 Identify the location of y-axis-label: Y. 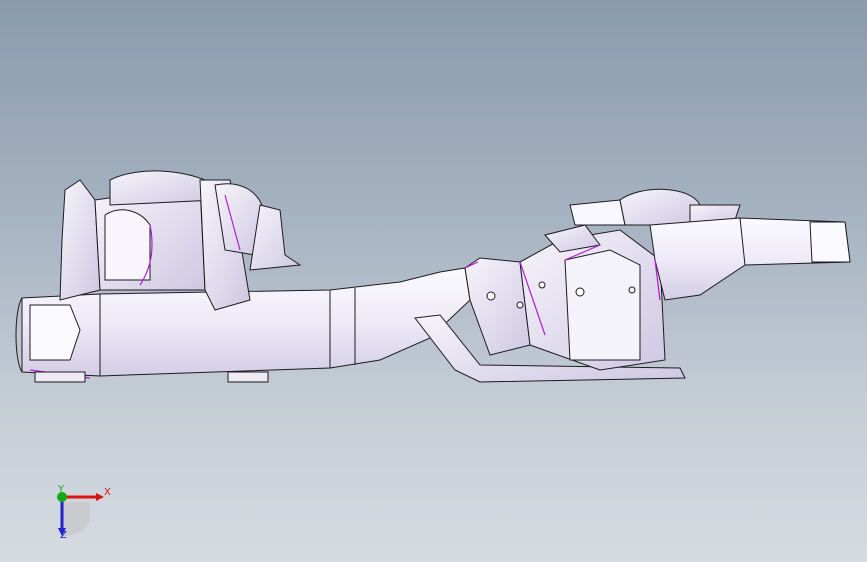
(61, 489).